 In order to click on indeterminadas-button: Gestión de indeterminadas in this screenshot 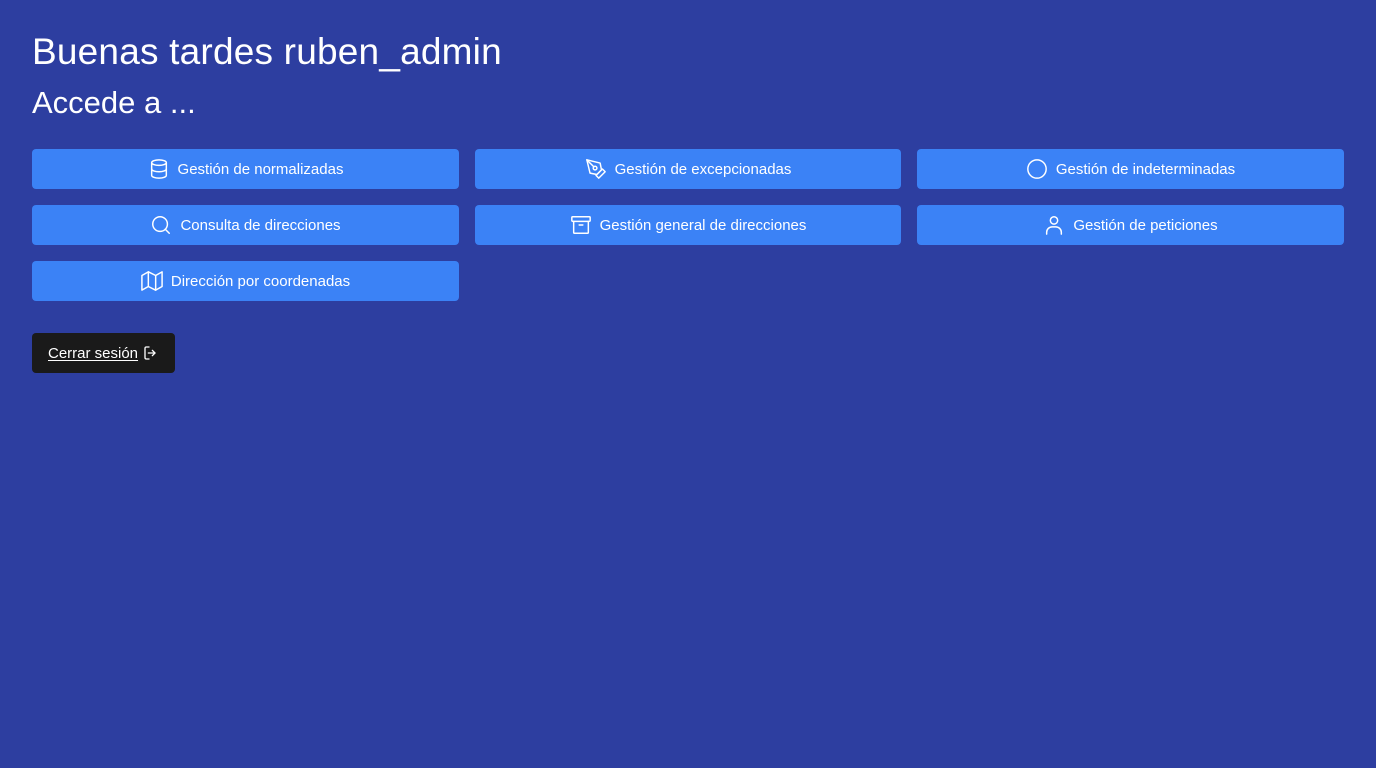, I will do `click(1130, 169)`.